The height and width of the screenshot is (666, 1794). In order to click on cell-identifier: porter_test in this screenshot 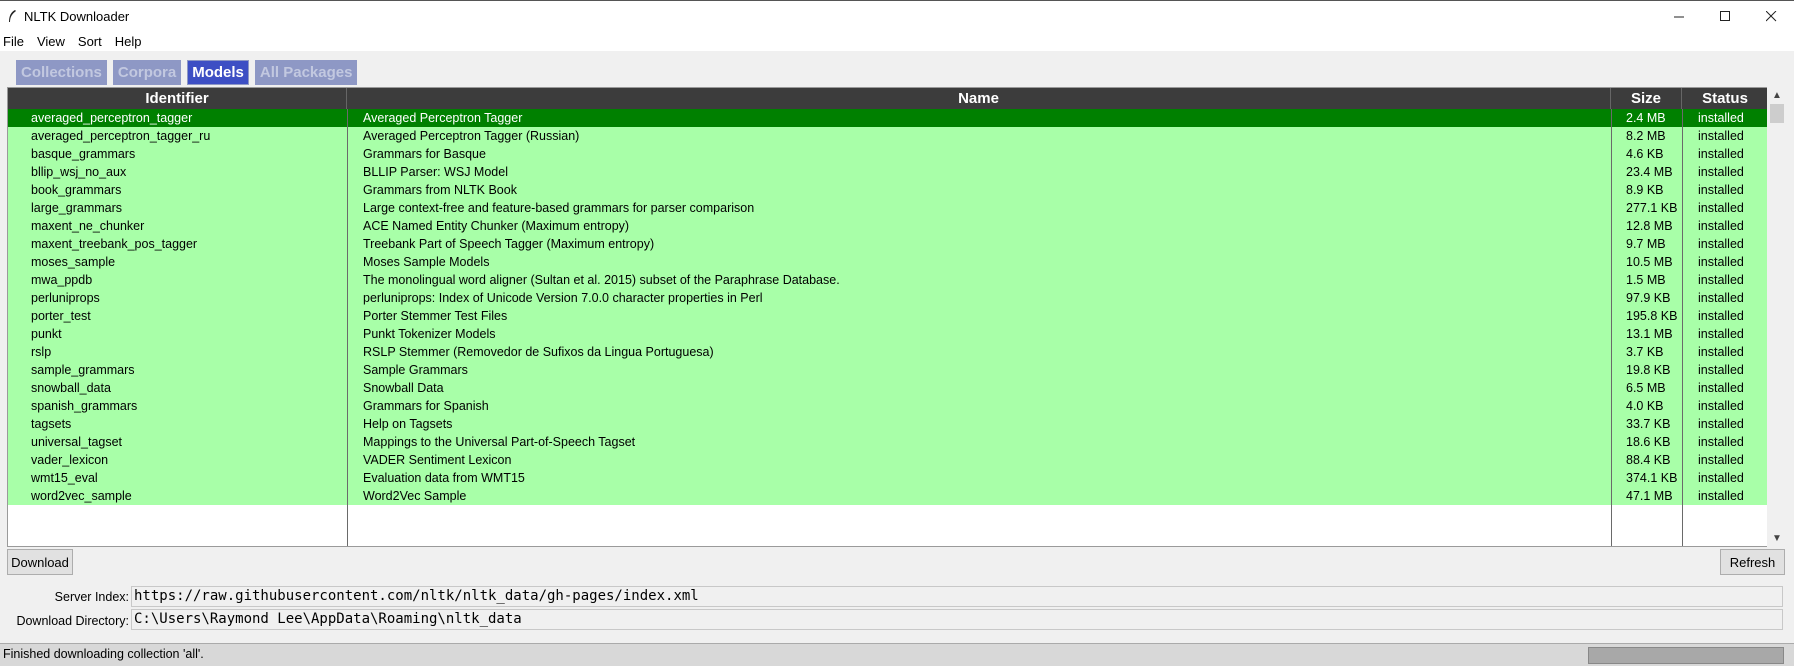, I will do `click(61, 316)`.